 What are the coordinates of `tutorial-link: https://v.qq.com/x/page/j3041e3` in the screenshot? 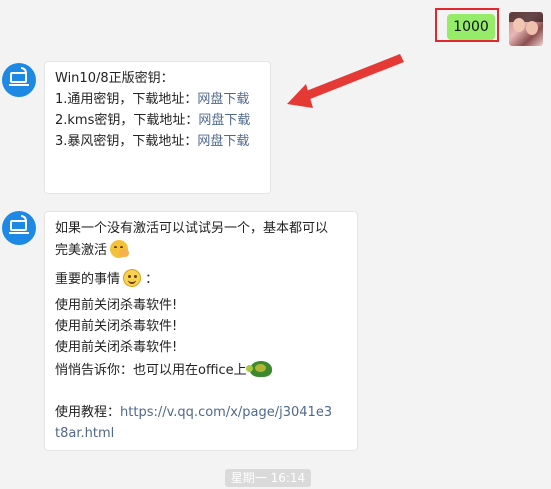 It's located at (226, 412).